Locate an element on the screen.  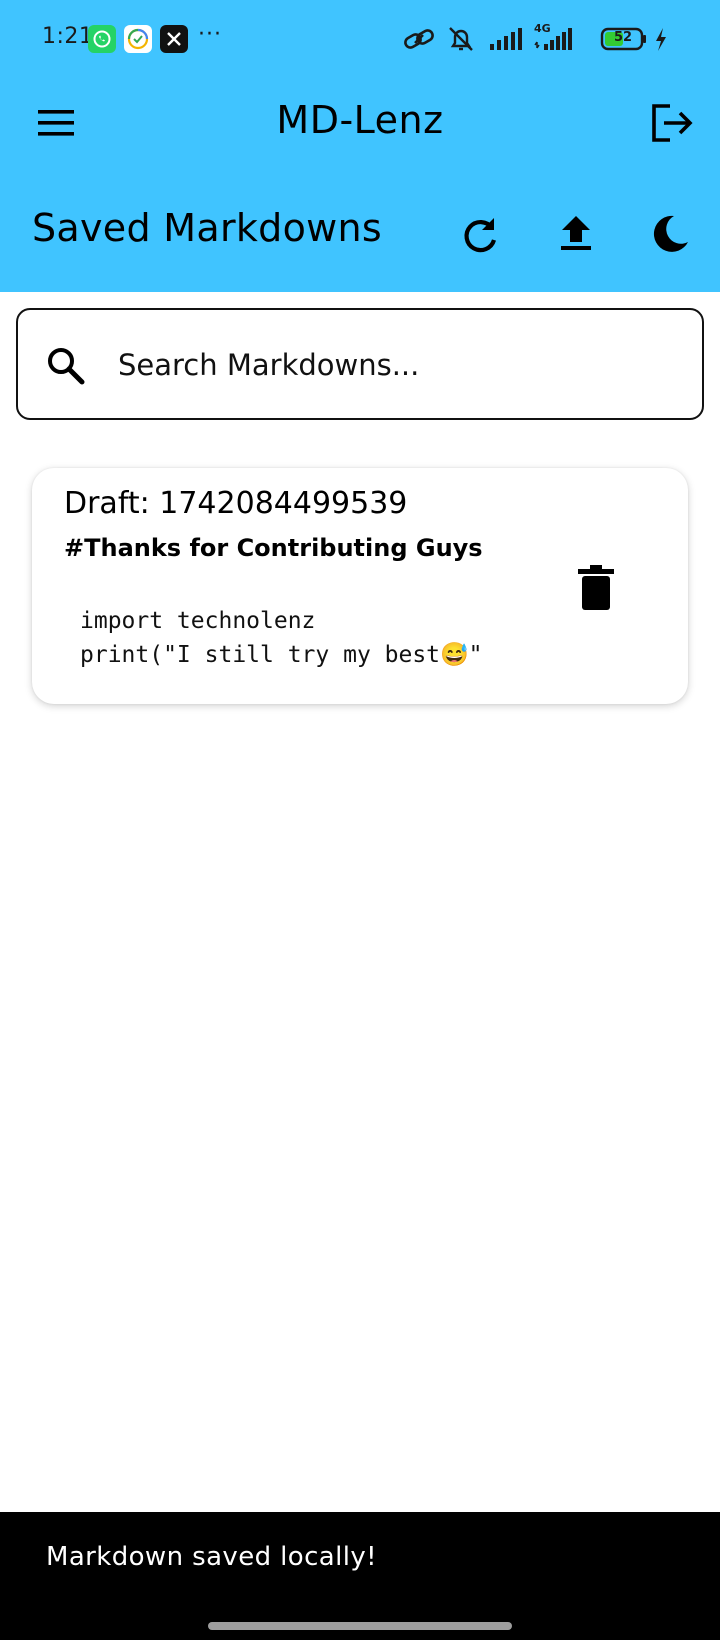
upload-button is located at coordinates (576, 234).